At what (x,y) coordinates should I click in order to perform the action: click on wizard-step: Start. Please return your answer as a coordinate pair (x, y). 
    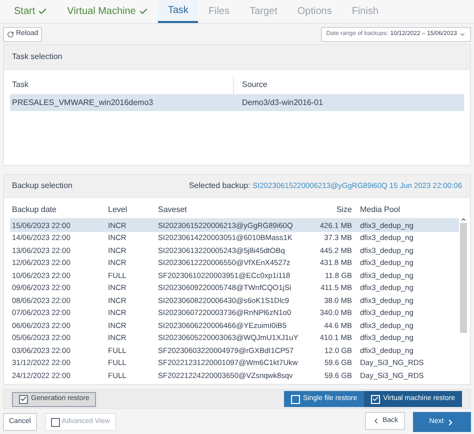
    Looking at the image, I should click on (31, 11).